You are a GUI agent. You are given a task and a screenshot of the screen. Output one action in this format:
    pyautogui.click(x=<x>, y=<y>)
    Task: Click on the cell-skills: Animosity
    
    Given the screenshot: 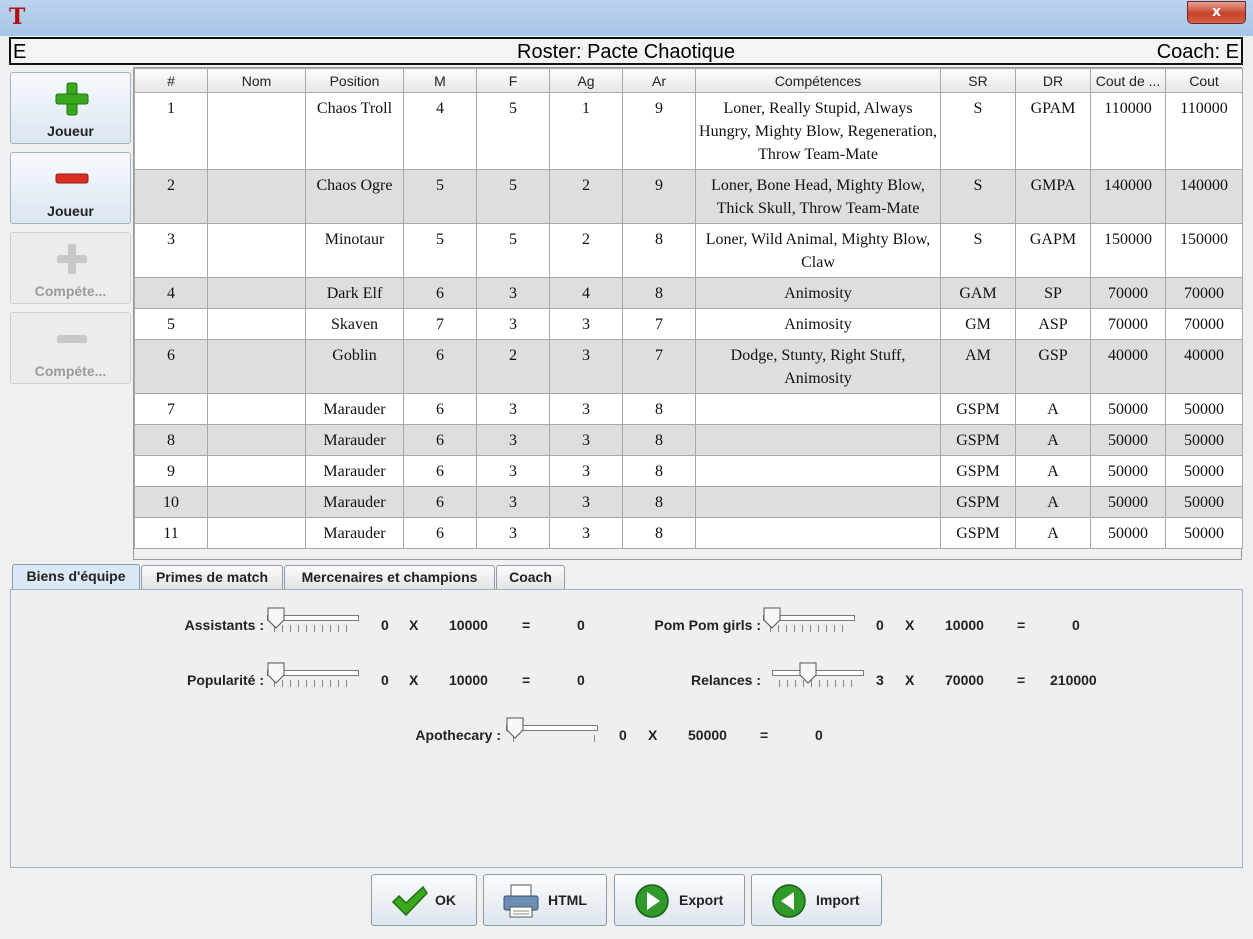 What is the action you would take?
    pyautogui.click(x=818, y=293)
    